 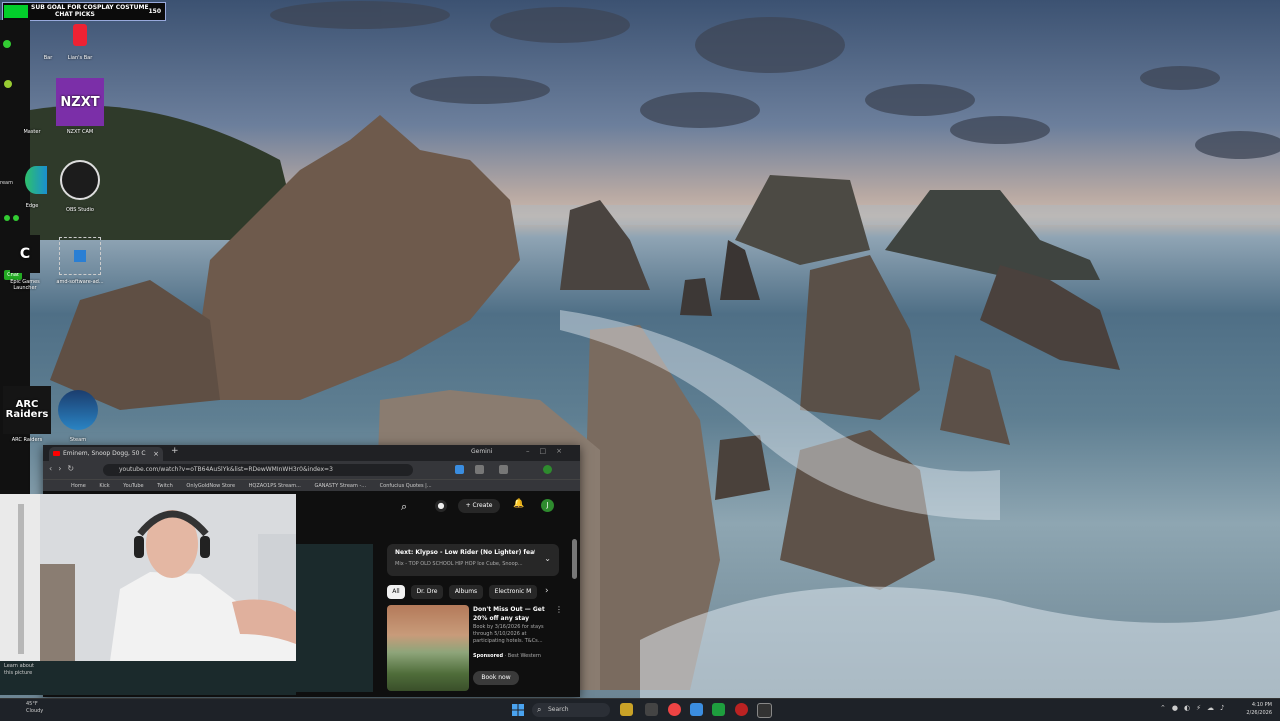 What do you see at coordinates (334, 618) in the screenshot?
I see `video-player` at bounding box center [334, 618].